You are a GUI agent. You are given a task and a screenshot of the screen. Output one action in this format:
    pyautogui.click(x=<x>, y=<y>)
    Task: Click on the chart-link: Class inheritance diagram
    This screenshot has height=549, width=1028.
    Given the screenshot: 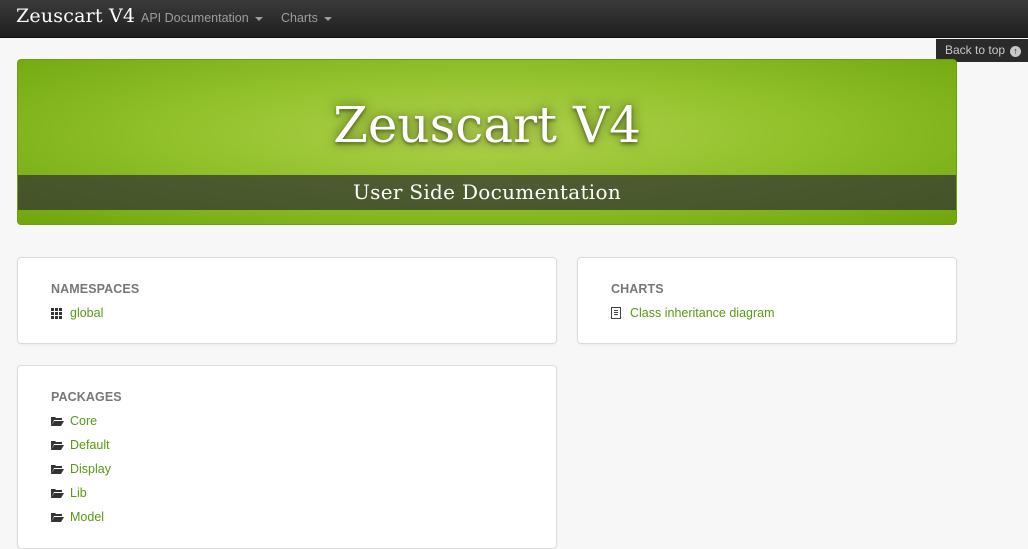 What is the action you would take?
    pyautogui.click(x=702, y=313)
    